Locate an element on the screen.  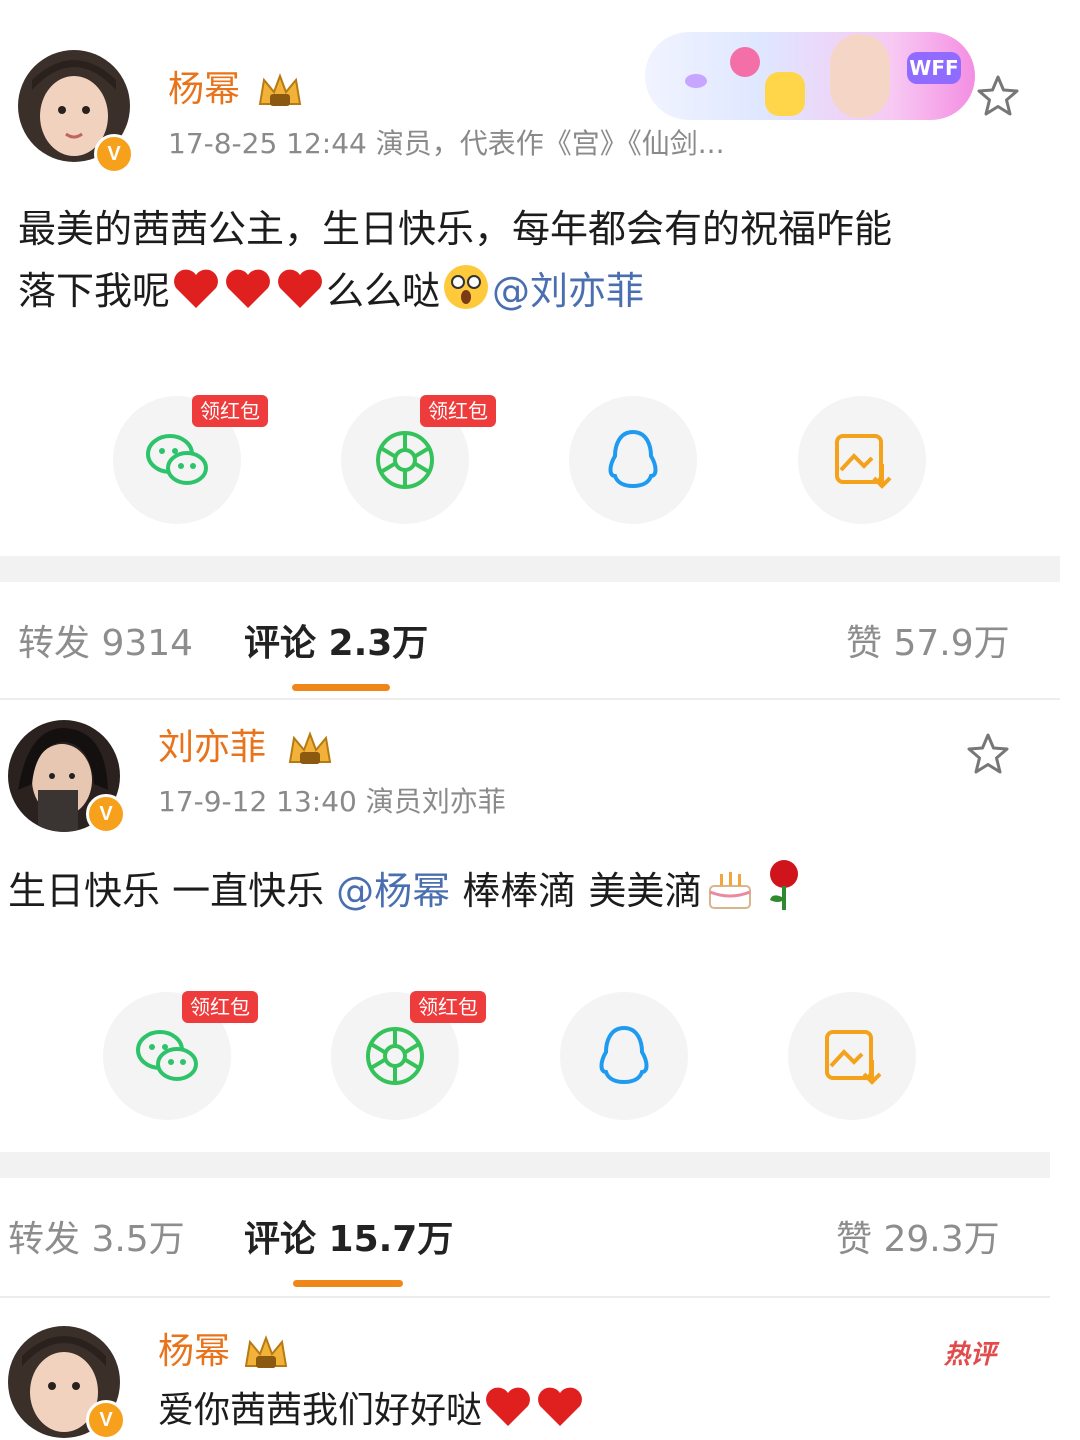
comment-tab: 评论 2.3万 is located at coordinates (336, 644).